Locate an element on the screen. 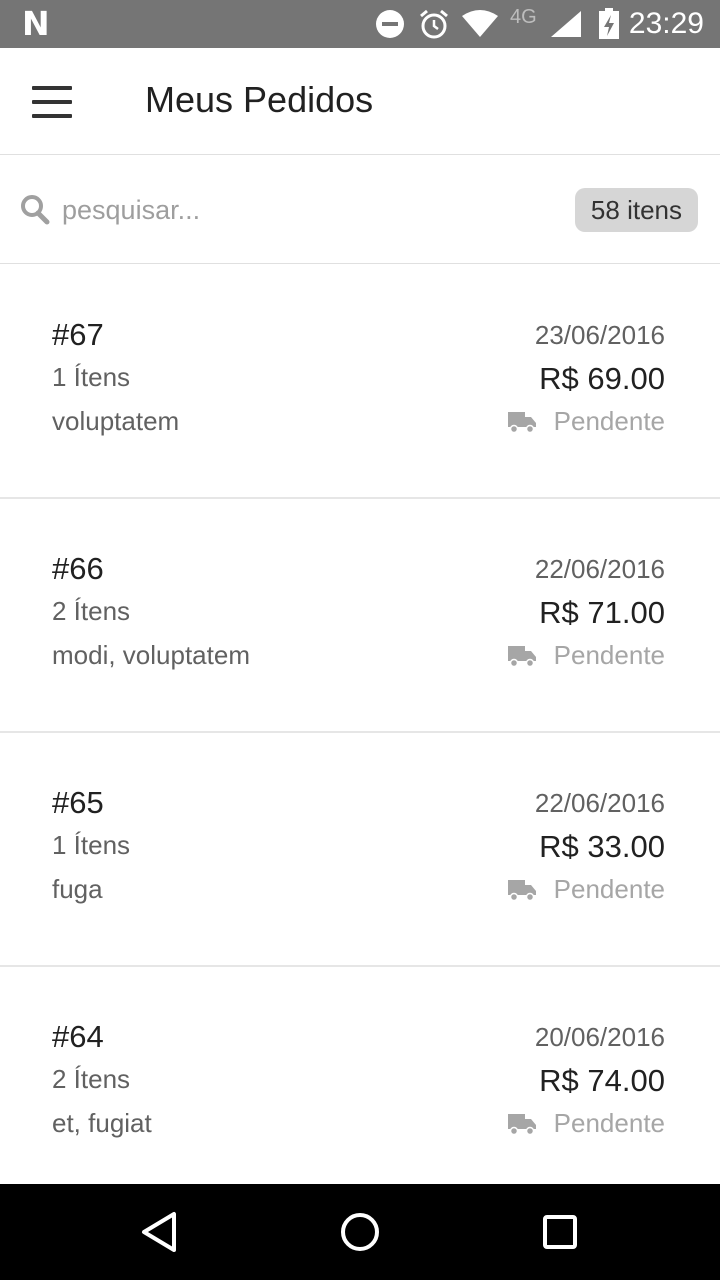  clock-time: 23:29 is located at coordinates (666, 23).